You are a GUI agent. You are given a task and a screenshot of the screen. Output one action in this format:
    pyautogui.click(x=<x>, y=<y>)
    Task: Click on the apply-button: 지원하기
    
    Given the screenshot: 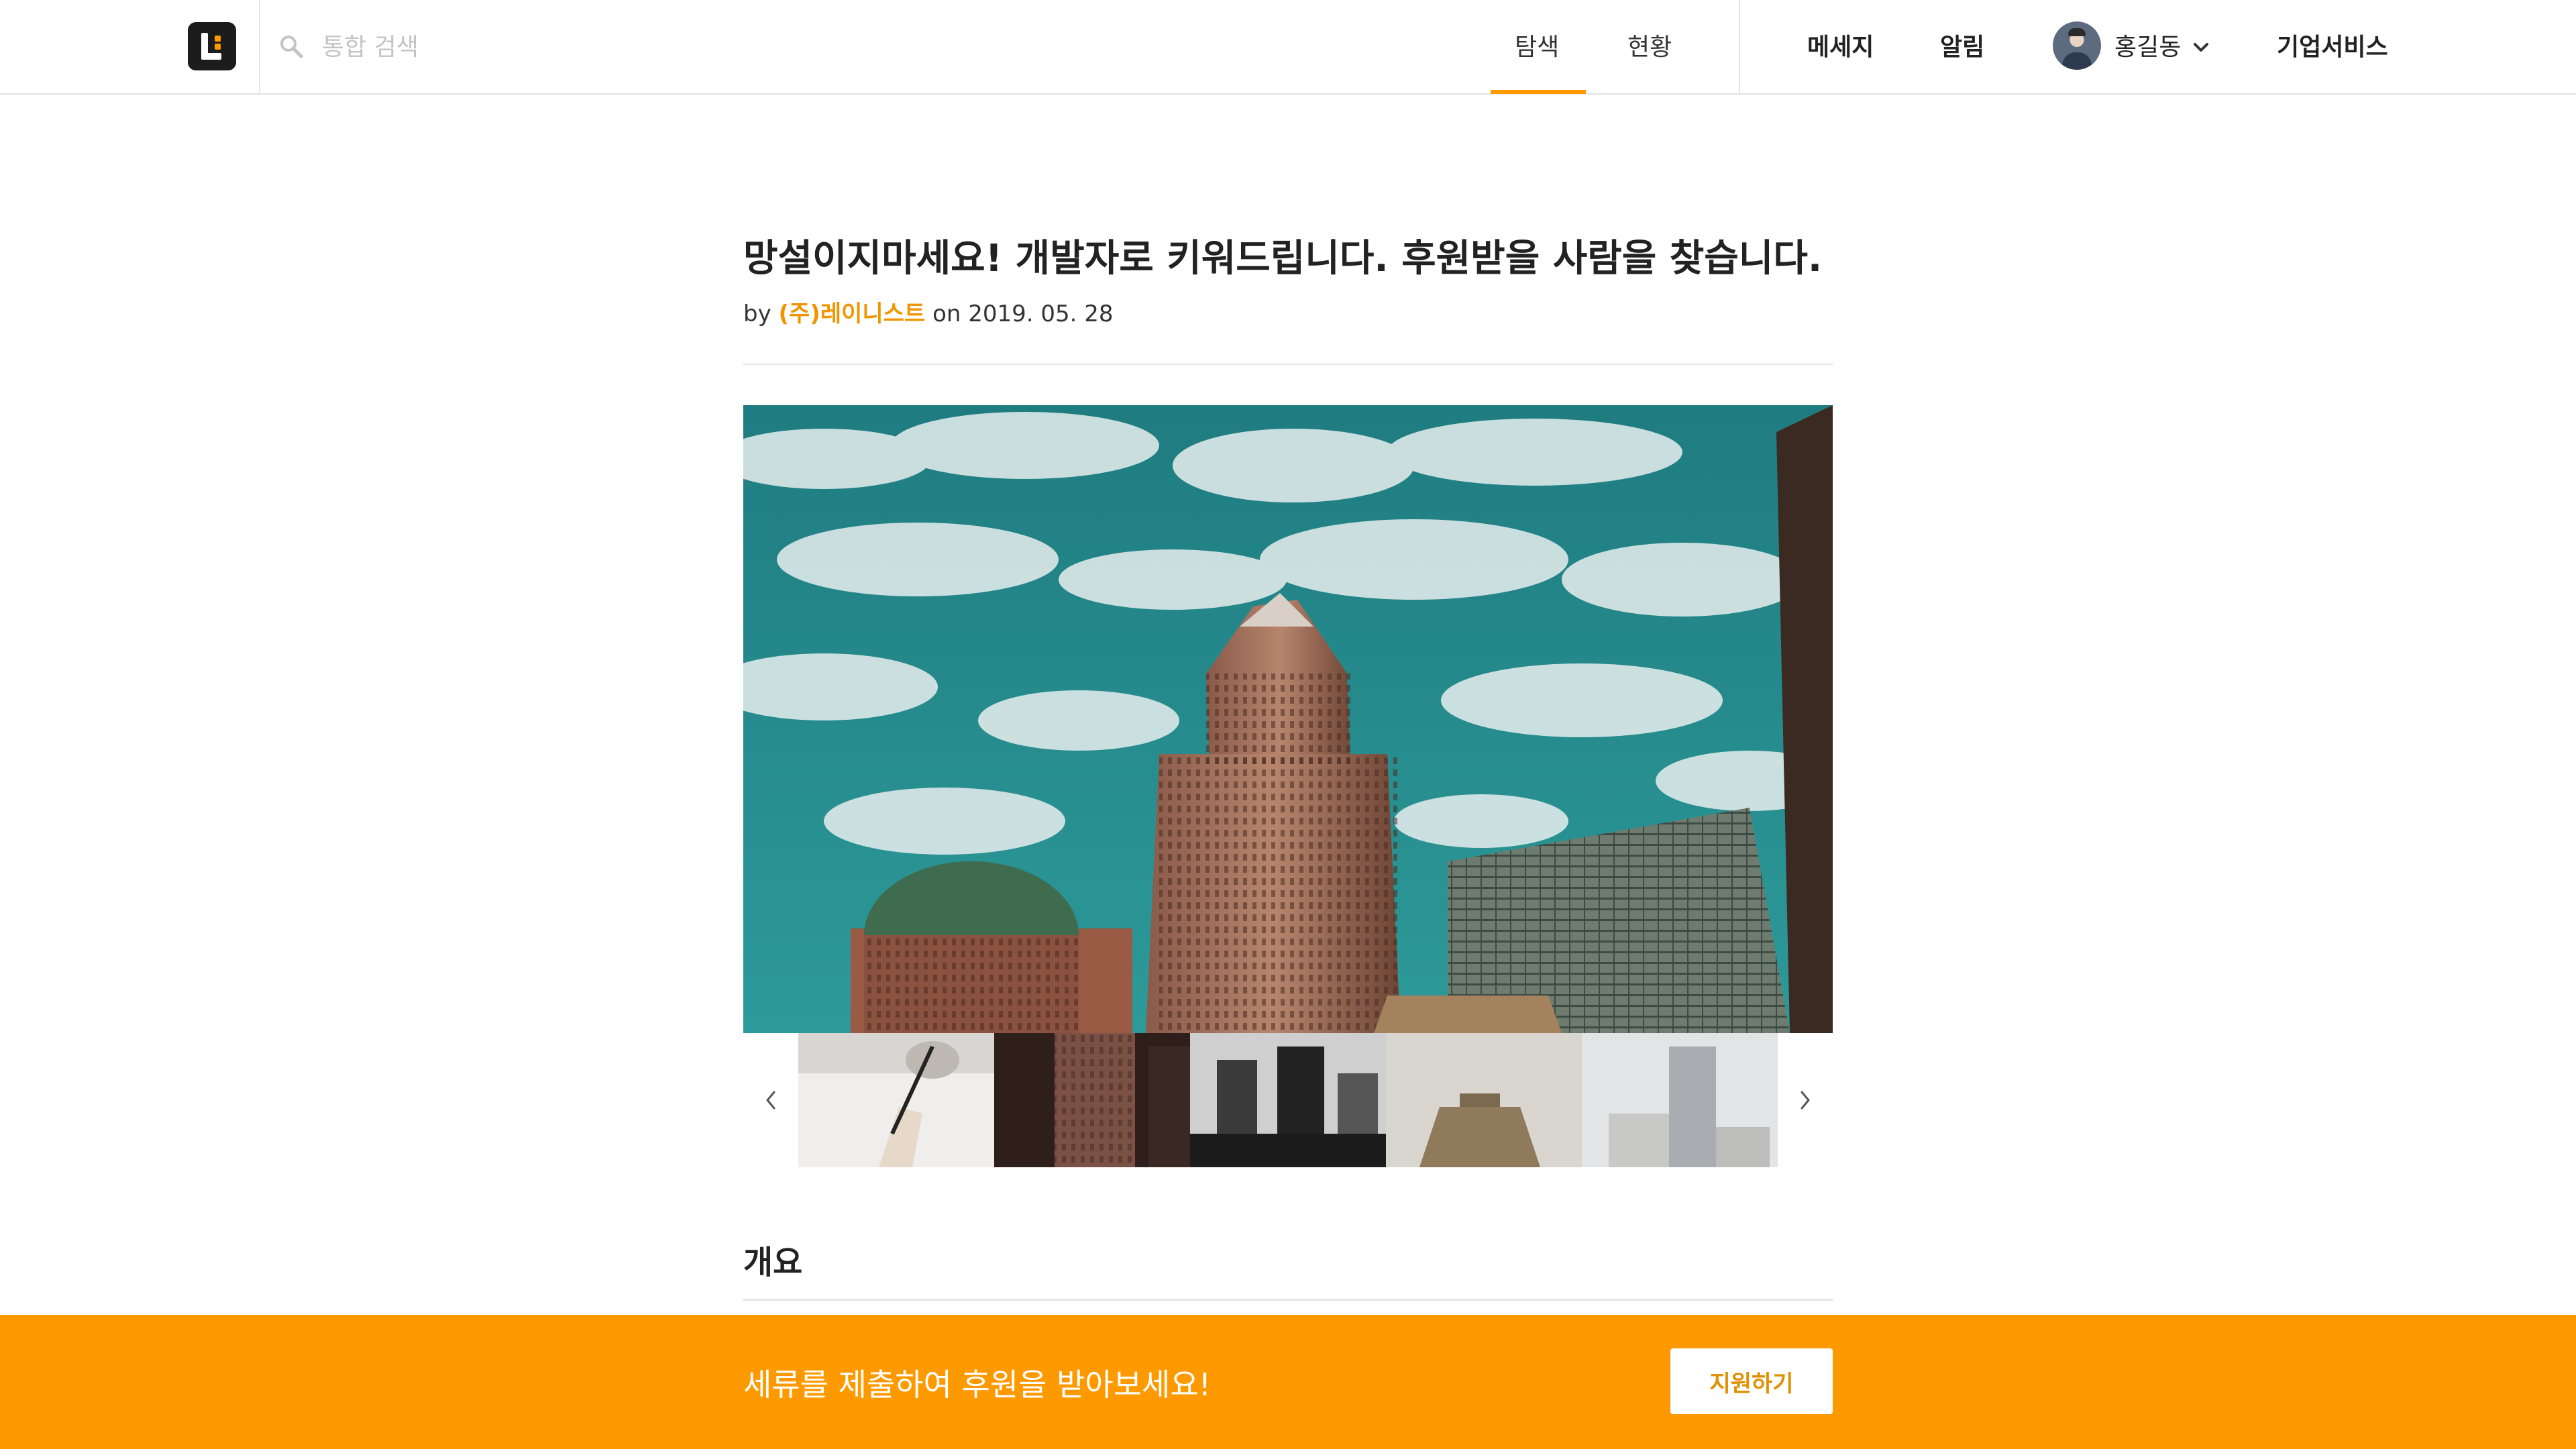 What is the action you would take?
    pyautogui.click(x=1751, y=1381)
    